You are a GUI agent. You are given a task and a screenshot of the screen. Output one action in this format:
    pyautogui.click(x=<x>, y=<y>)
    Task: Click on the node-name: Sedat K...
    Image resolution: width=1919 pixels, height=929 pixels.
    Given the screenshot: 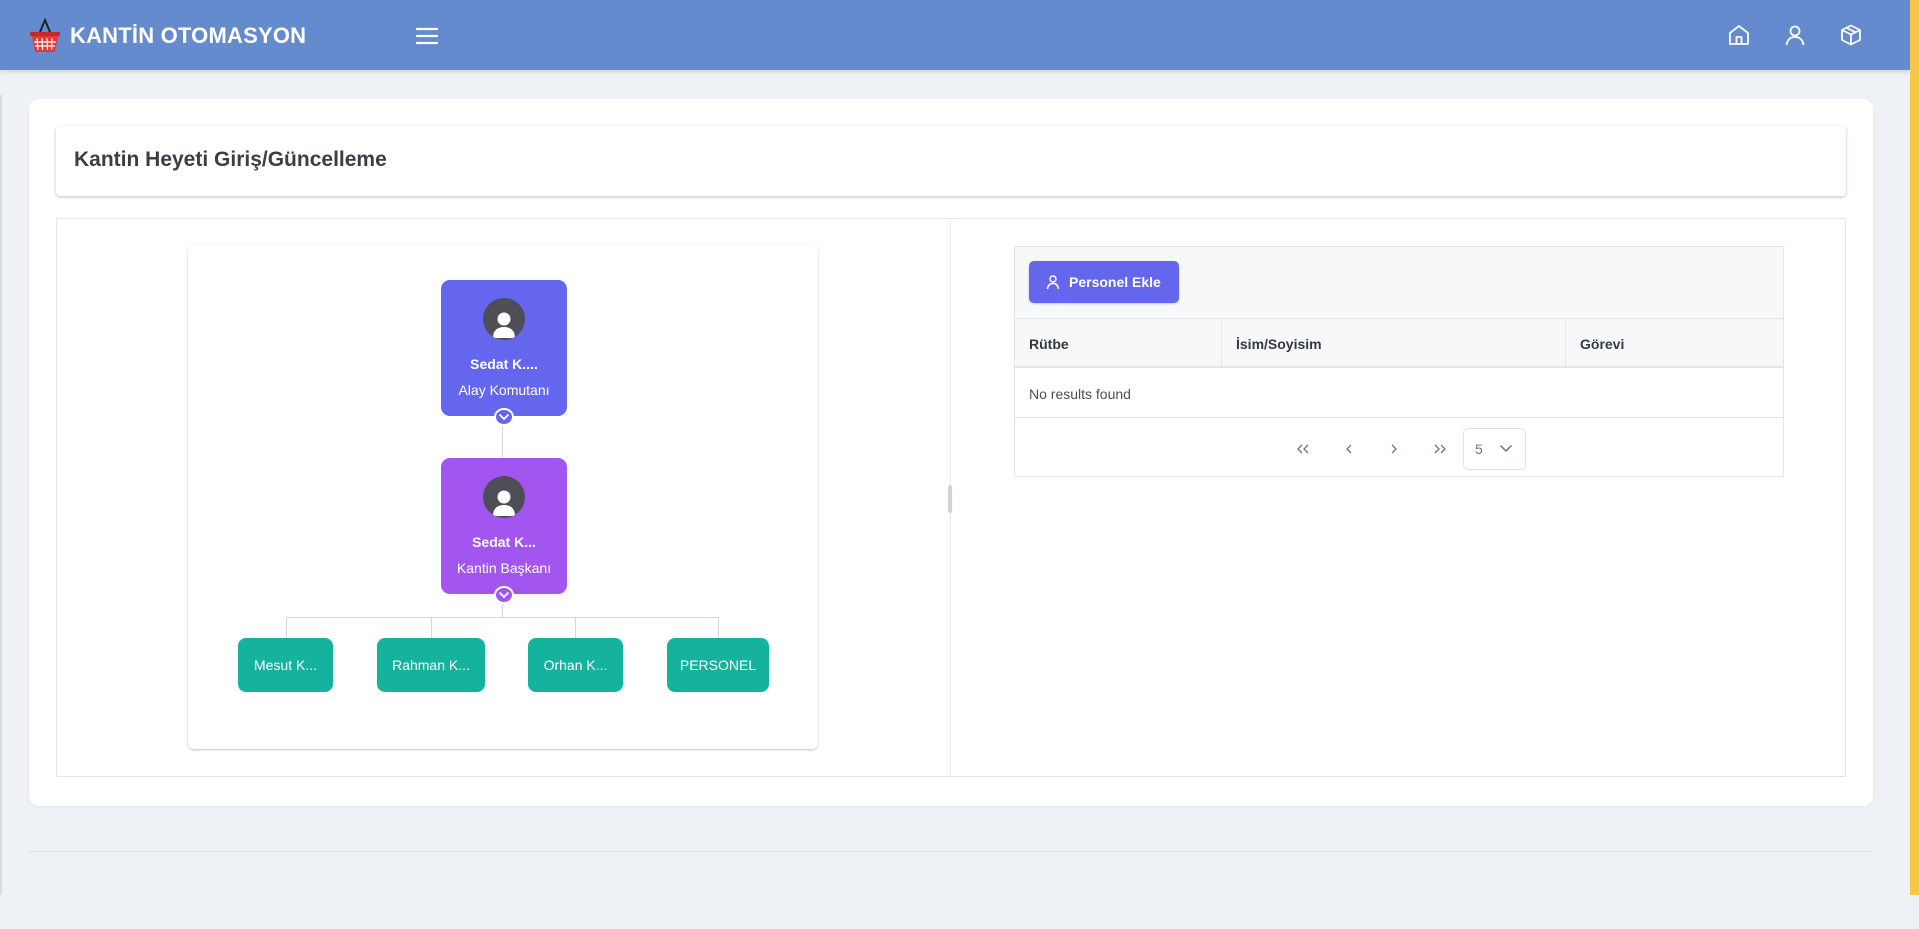 What is the action you would take?
    pyautogui.click(x=504, y=542)
    